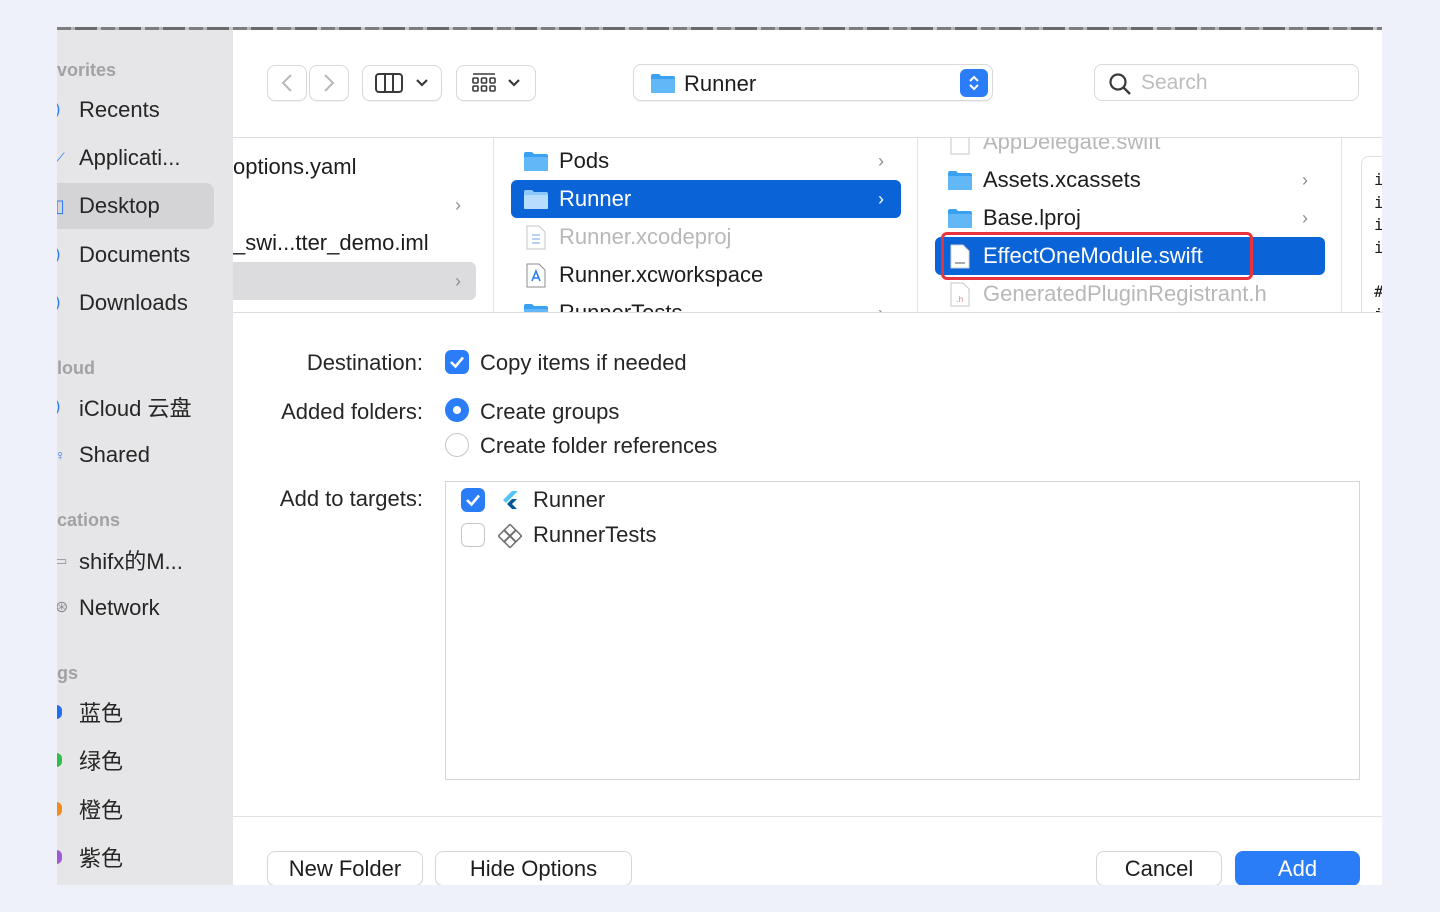 The height and width of the screenshot is (912, 1440). I want to click on list-item: RunnerTests ›, so click(706, 303).